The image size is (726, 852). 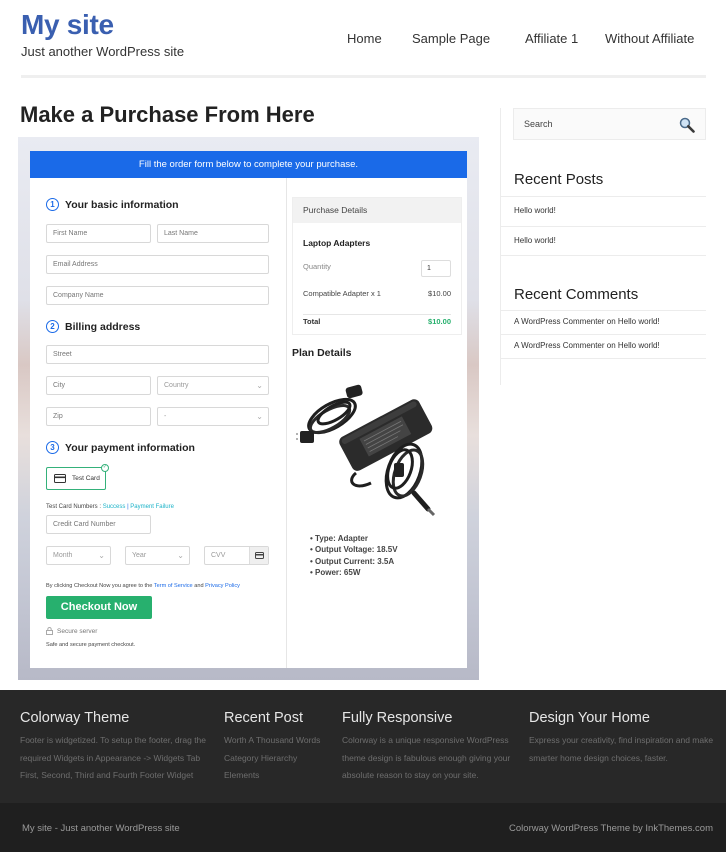 I want to click on month-select: Month ⌄, so click(x=78, y=555).